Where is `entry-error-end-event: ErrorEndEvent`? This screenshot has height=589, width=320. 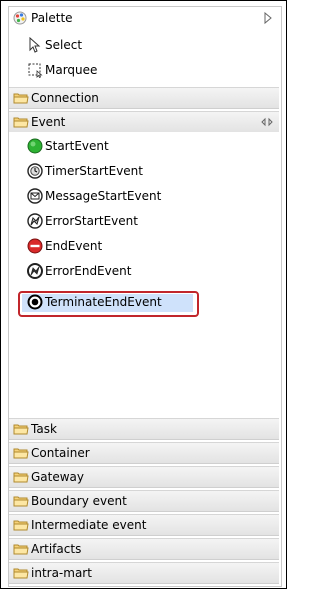
entry-error-end-event: ErrorEndEvent is located at coordinates (147, 271).